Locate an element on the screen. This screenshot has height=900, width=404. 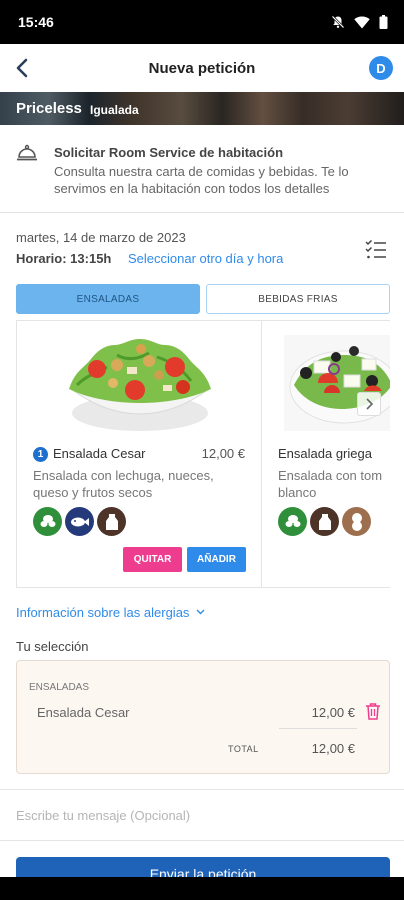
wifi-icon is located at coordinates (362, 22).